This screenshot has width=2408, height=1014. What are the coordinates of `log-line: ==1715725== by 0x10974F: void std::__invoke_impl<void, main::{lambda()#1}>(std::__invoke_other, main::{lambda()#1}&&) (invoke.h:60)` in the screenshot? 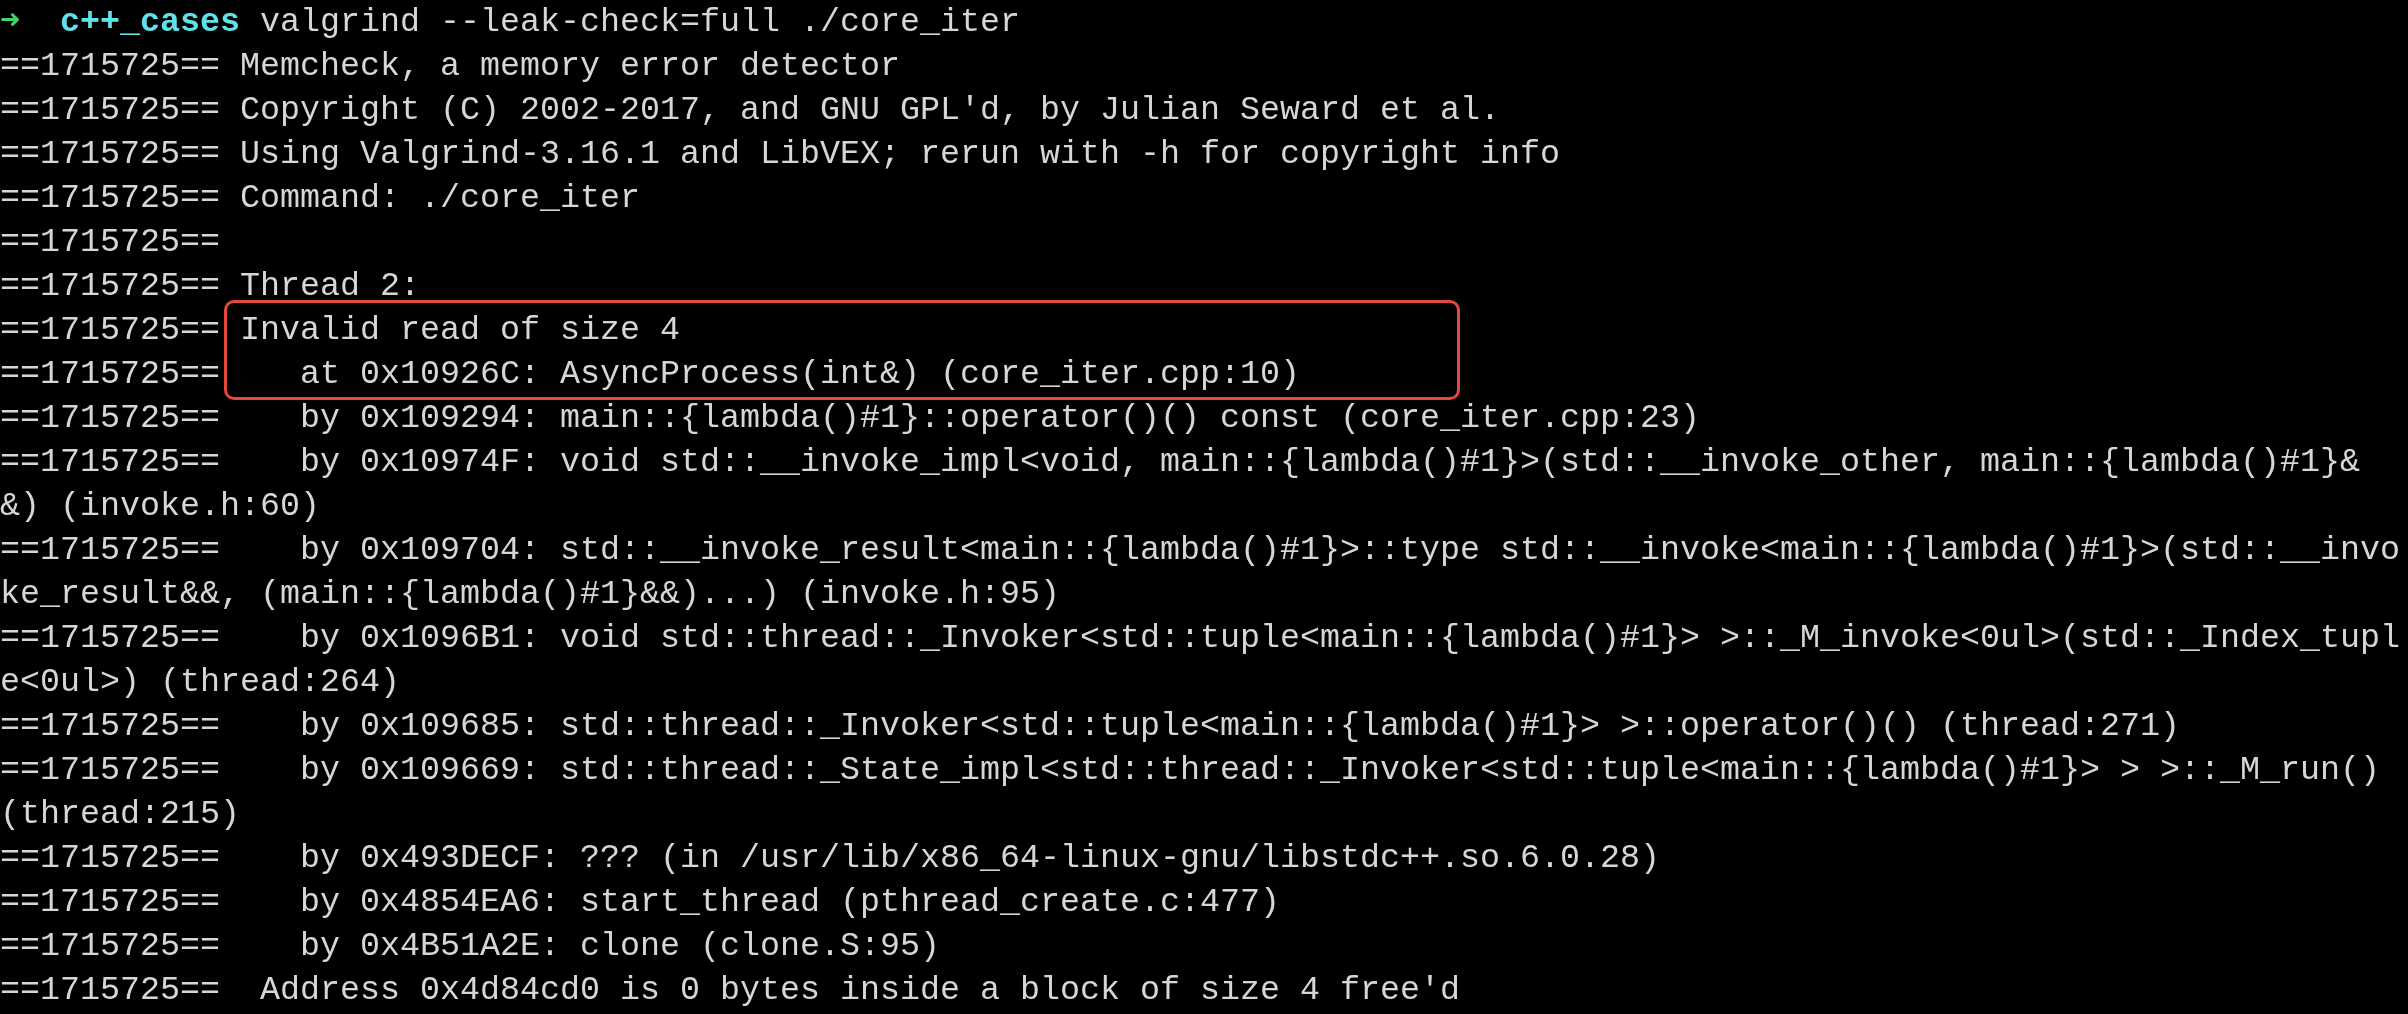 It's located at (1181, 484).